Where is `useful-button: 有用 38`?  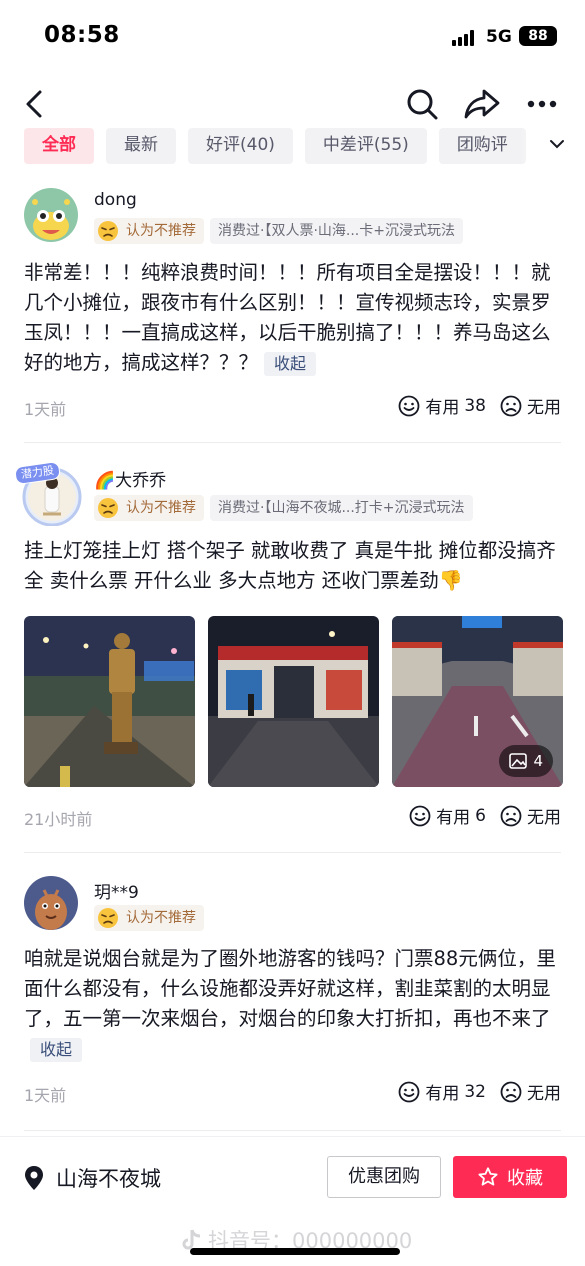
useful-button: 有用 38 is located at coordinates (442, 405).